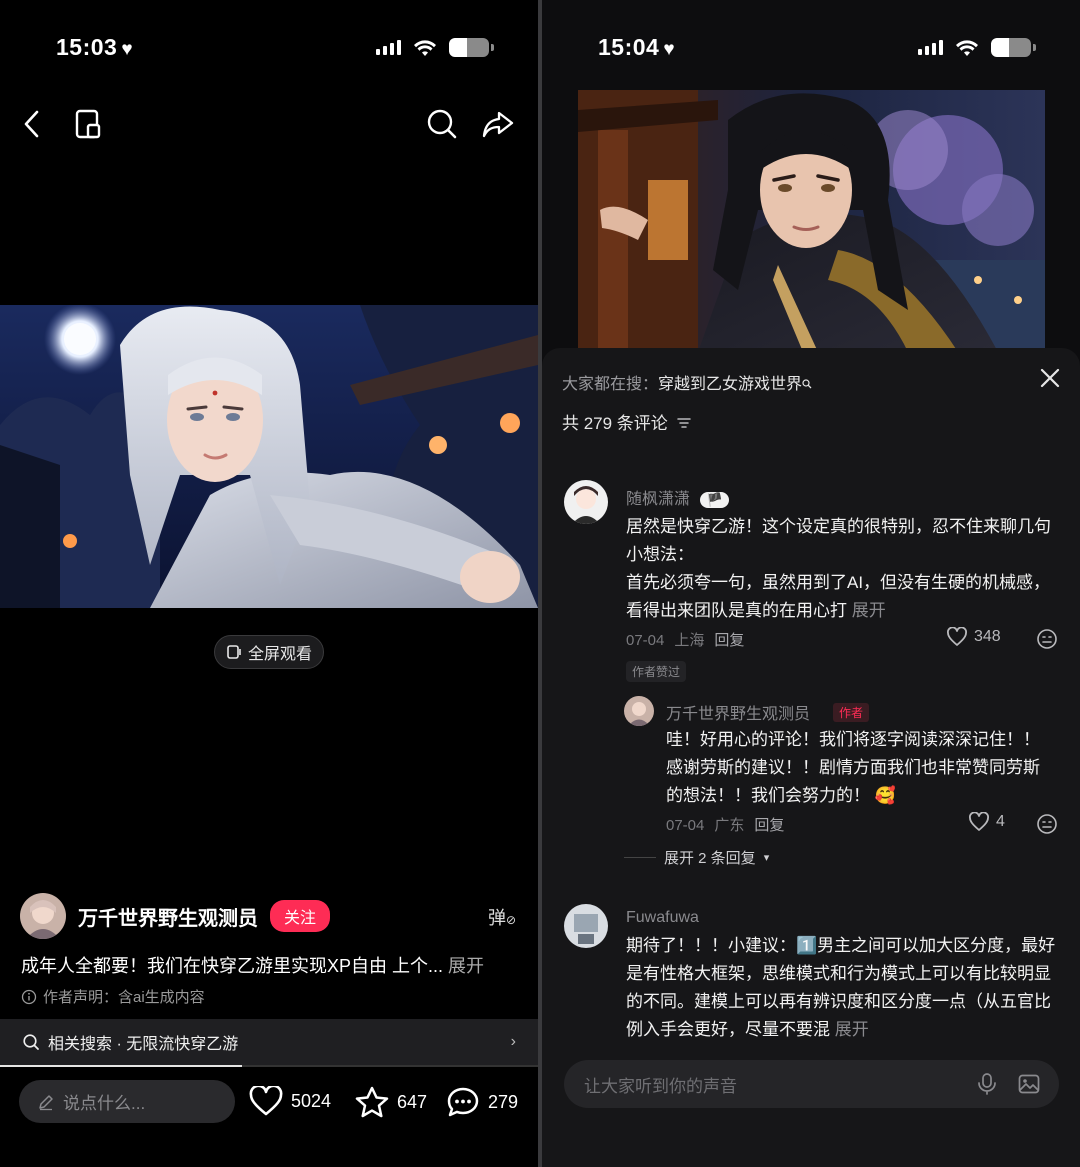  What do you see at coordinates (412, 1101) in the screenshot?
I see `favorite-count: 647` at bounding box center [412, 1101].